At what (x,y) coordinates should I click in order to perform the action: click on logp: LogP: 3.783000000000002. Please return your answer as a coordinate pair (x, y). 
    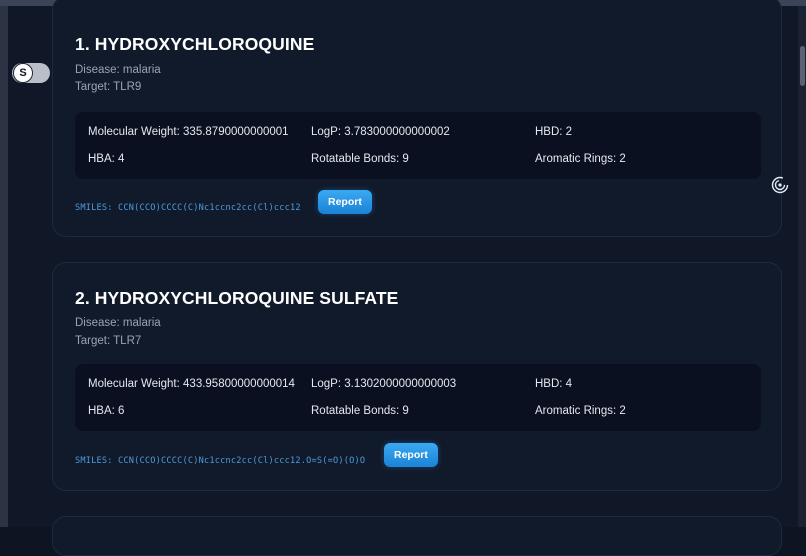
    Looking at the image, I should click on (380, 132).